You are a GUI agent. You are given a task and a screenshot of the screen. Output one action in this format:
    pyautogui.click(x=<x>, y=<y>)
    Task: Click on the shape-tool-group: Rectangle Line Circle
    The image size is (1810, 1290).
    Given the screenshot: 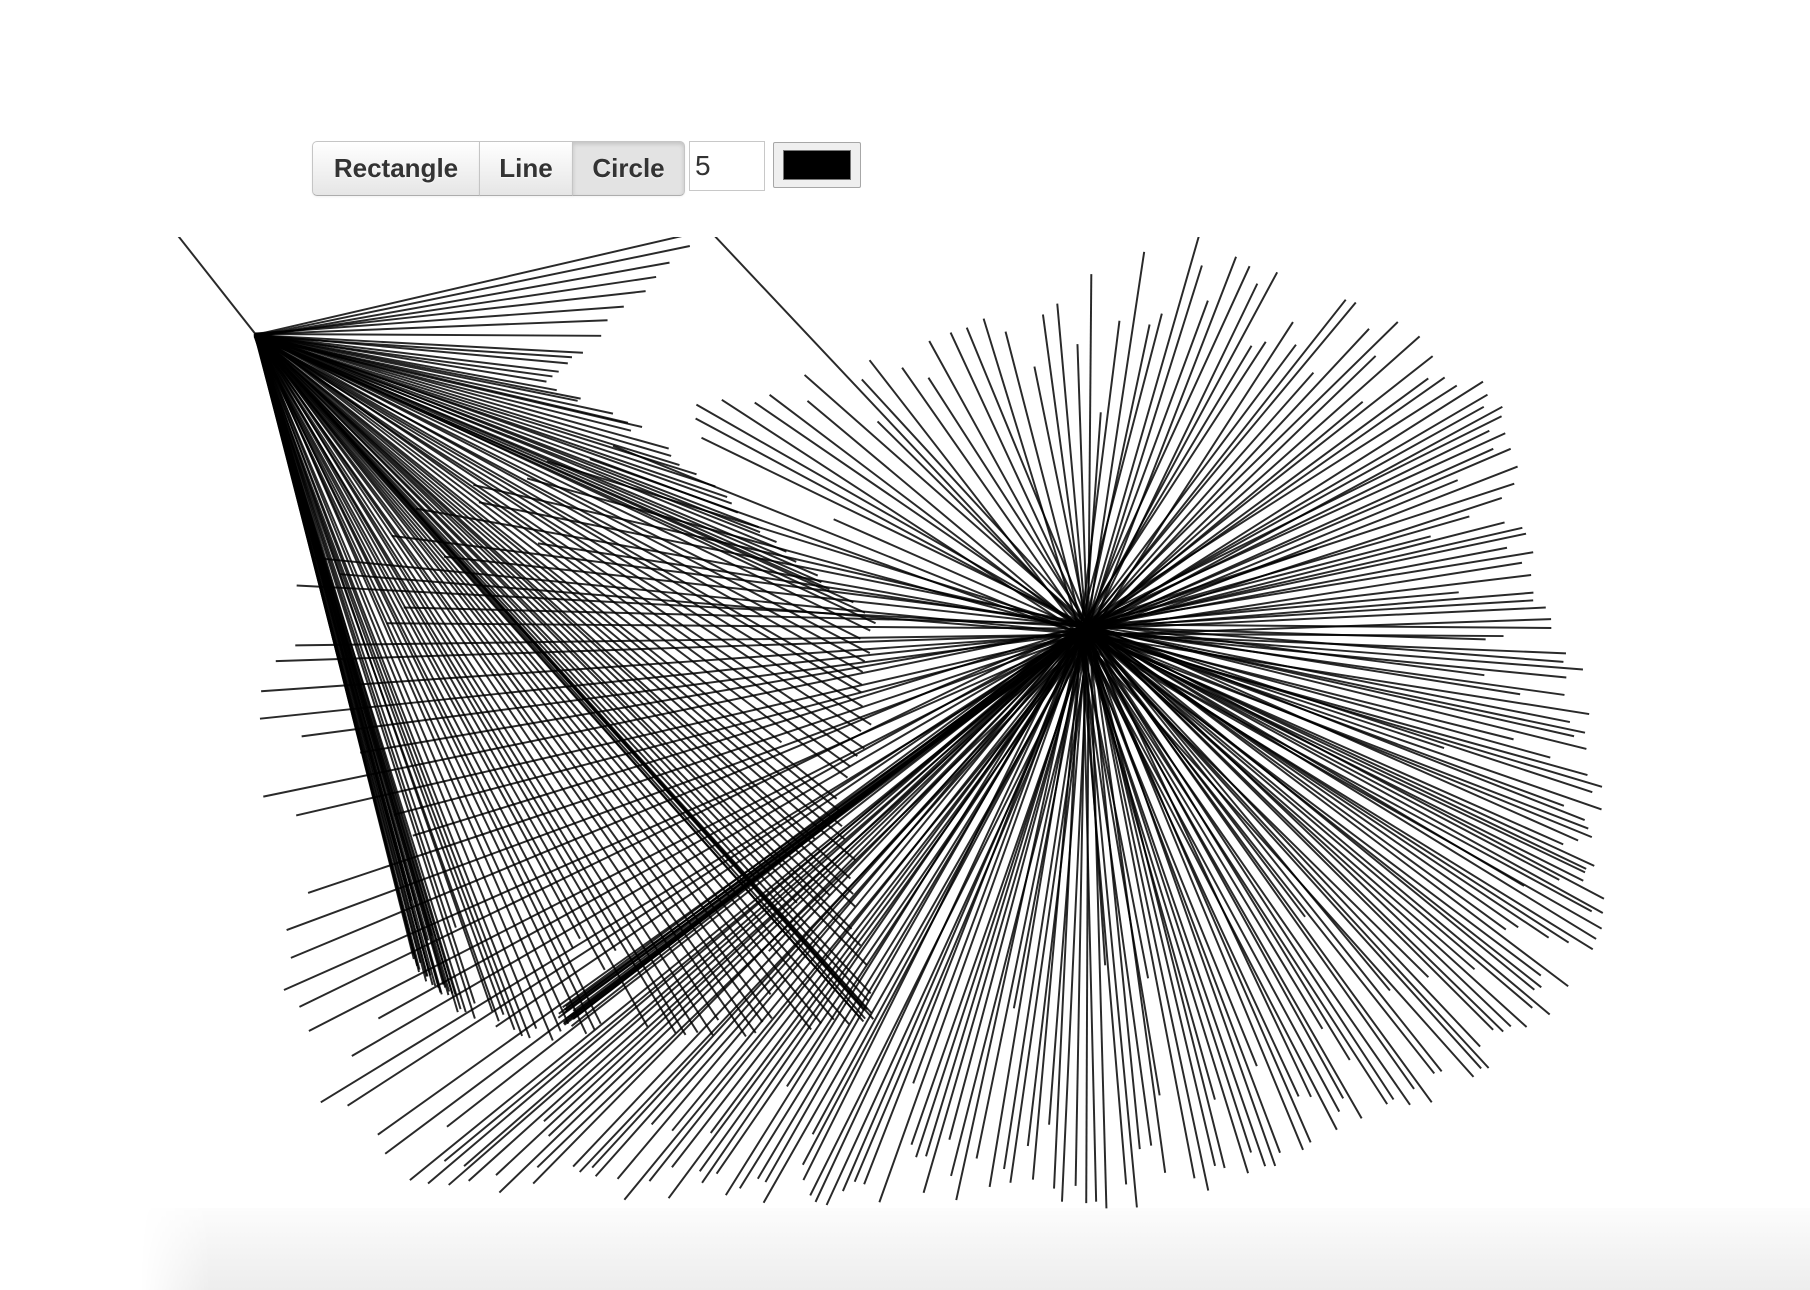 What is the action you would take?
    pyautogui.click(x=498, y=168)
    